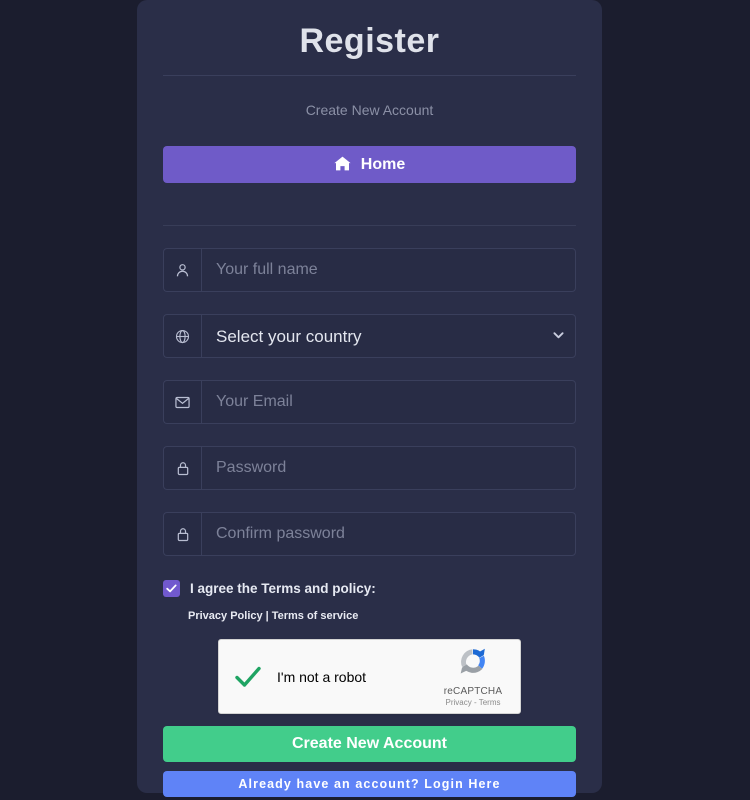 The width and height of the screenshot is (750, 800). What do you see at coordinates (369, 110) in the screenshot?
I see `page-subtitle: Create New Account` at bounding box center [369, 110].